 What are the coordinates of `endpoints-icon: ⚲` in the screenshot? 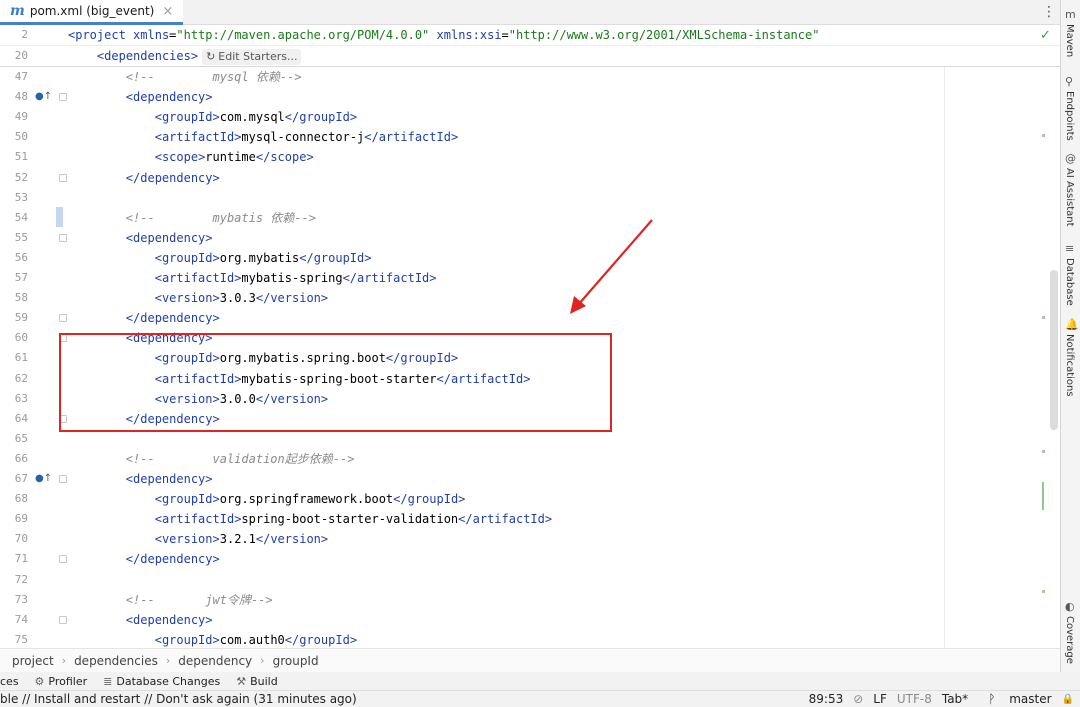 It's located at (1069, 81).